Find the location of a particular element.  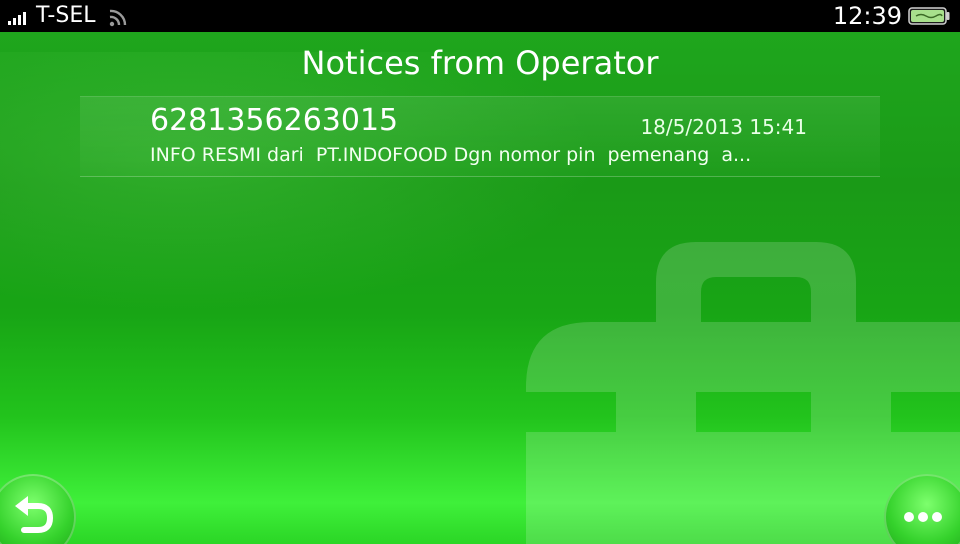

message-timestamp: 18/5/2013 15:41 is located at coordinates (723, 127).